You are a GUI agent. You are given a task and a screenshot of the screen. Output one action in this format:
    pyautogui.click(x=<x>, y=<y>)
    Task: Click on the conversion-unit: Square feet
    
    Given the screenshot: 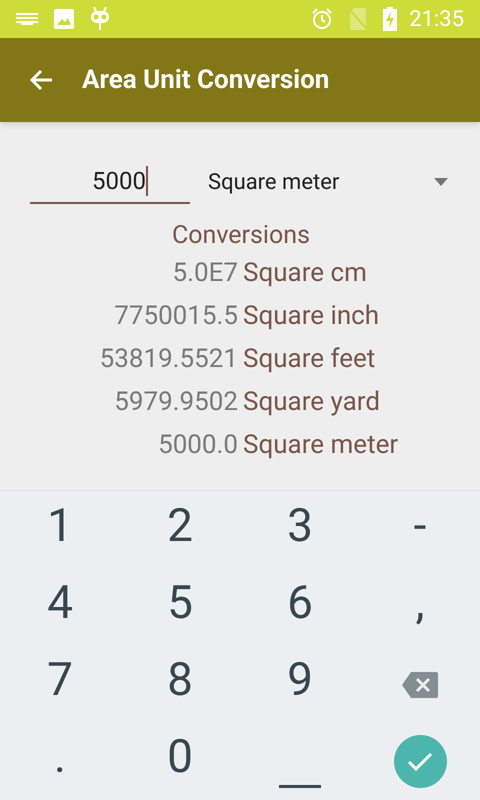 What is the action you would take?
    pyautogui.click(x=309, y=359)
    